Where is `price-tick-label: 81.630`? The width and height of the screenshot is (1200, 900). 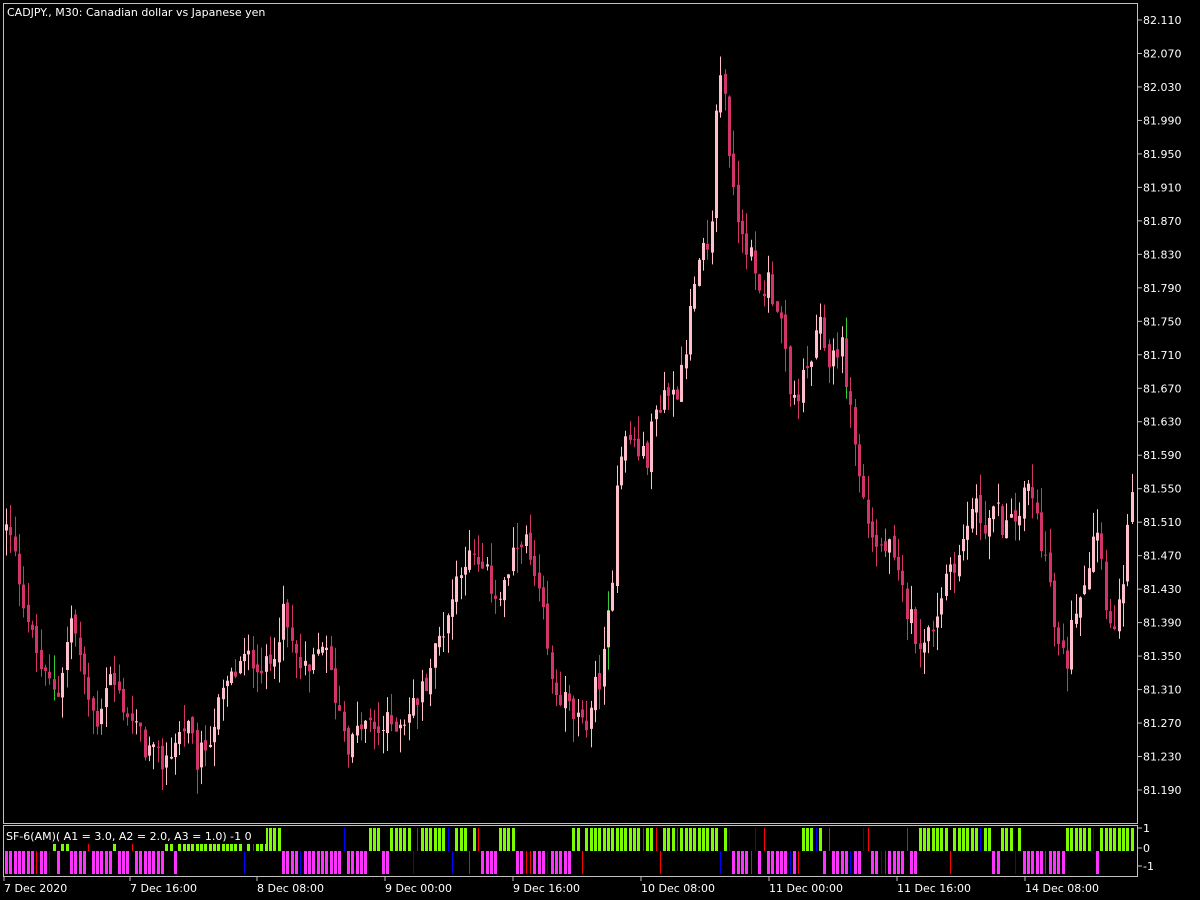 price-tick-label: 81.630 is located at coordinates (1162, 422).